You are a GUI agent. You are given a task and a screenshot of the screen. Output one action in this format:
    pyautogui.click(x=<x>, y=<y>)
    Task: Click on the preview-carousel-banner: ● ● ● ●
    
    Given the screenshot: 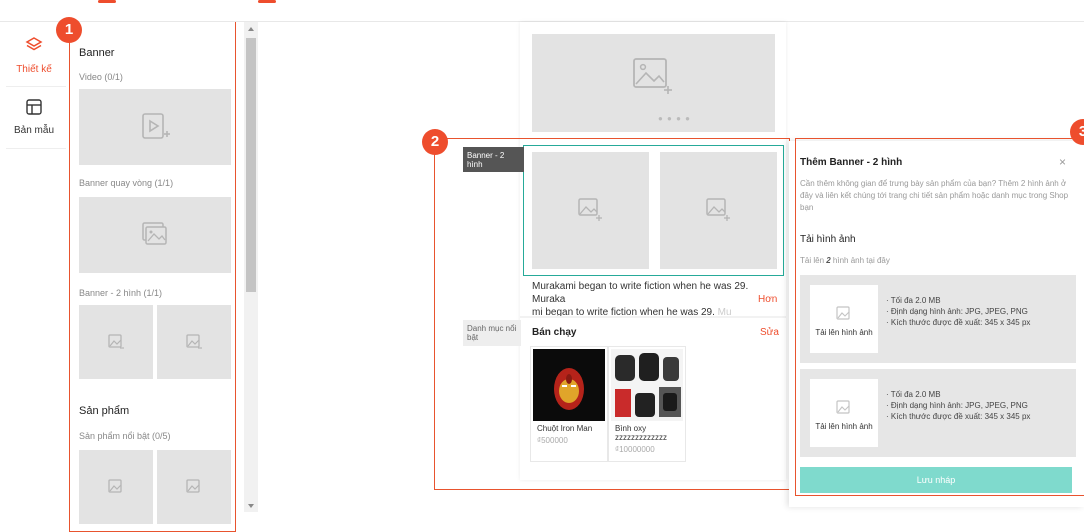 What is the action you would take?
    pyautogui.click(x=653, y=83)
    